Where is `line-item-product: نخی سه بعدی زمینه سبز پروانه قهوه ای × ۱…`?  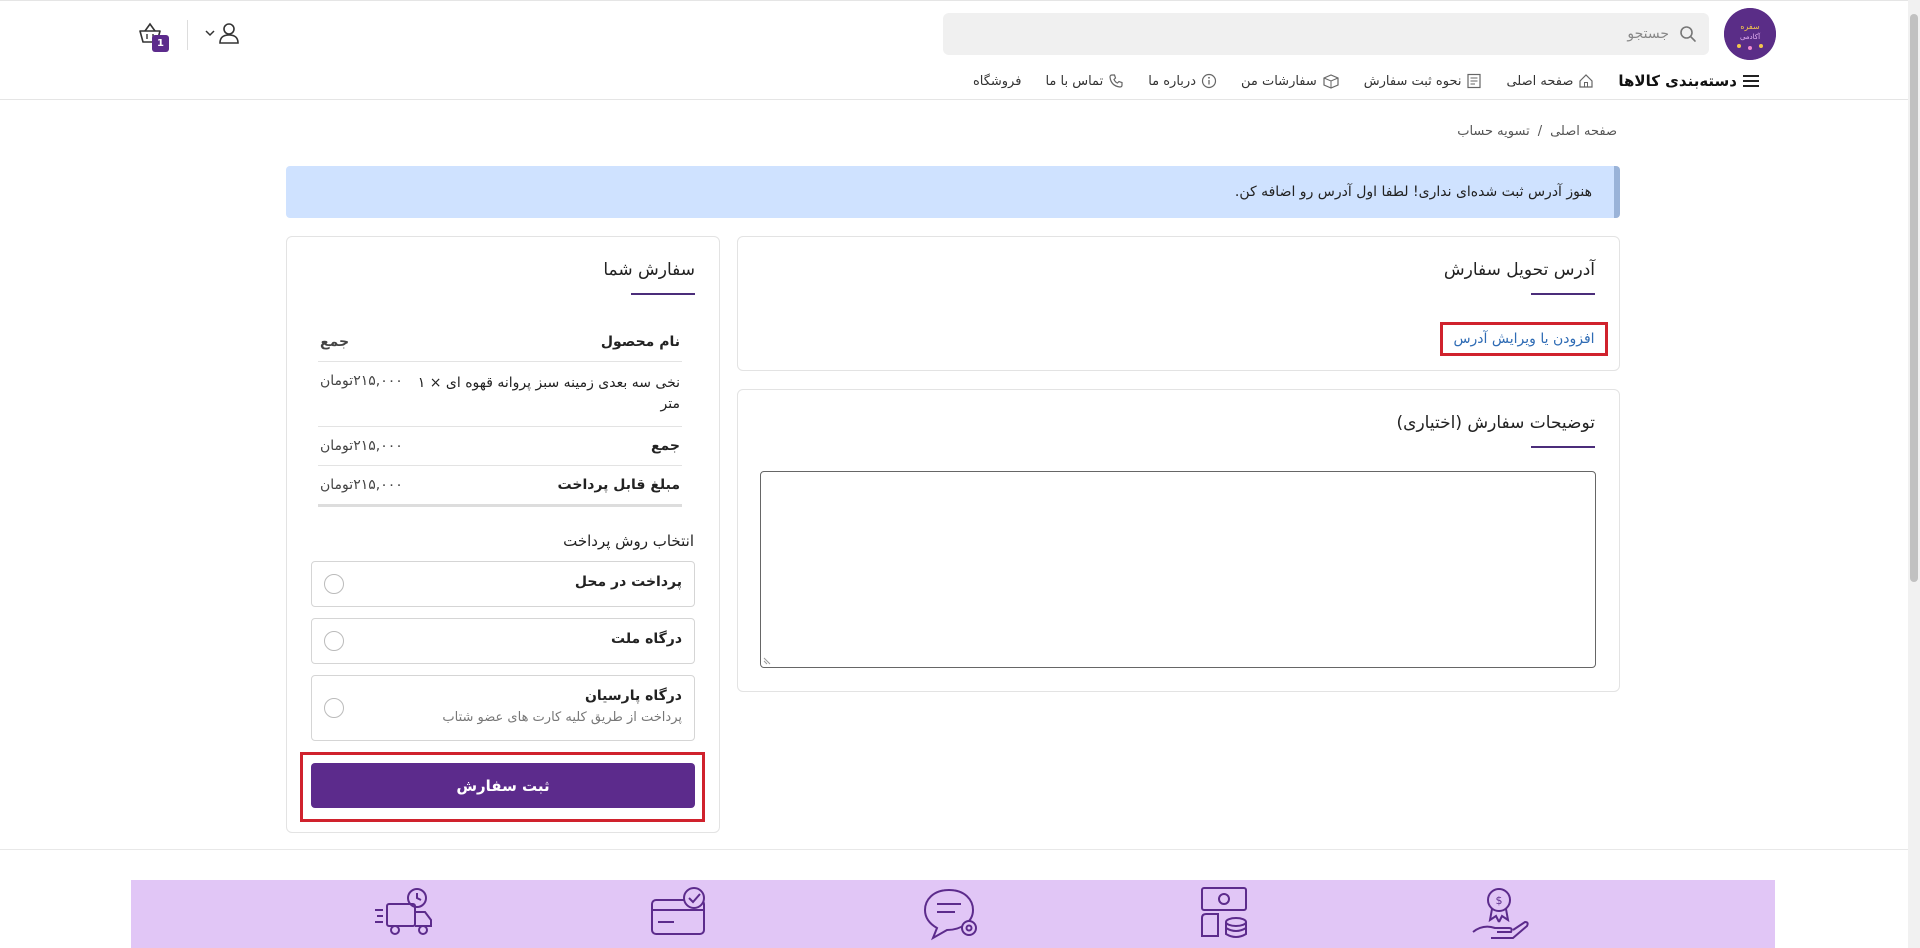 line-item-product: نخی سه بعدی زمینه سبز پروانه قهوه ای × ۱… is located at coordinates (543, 394).